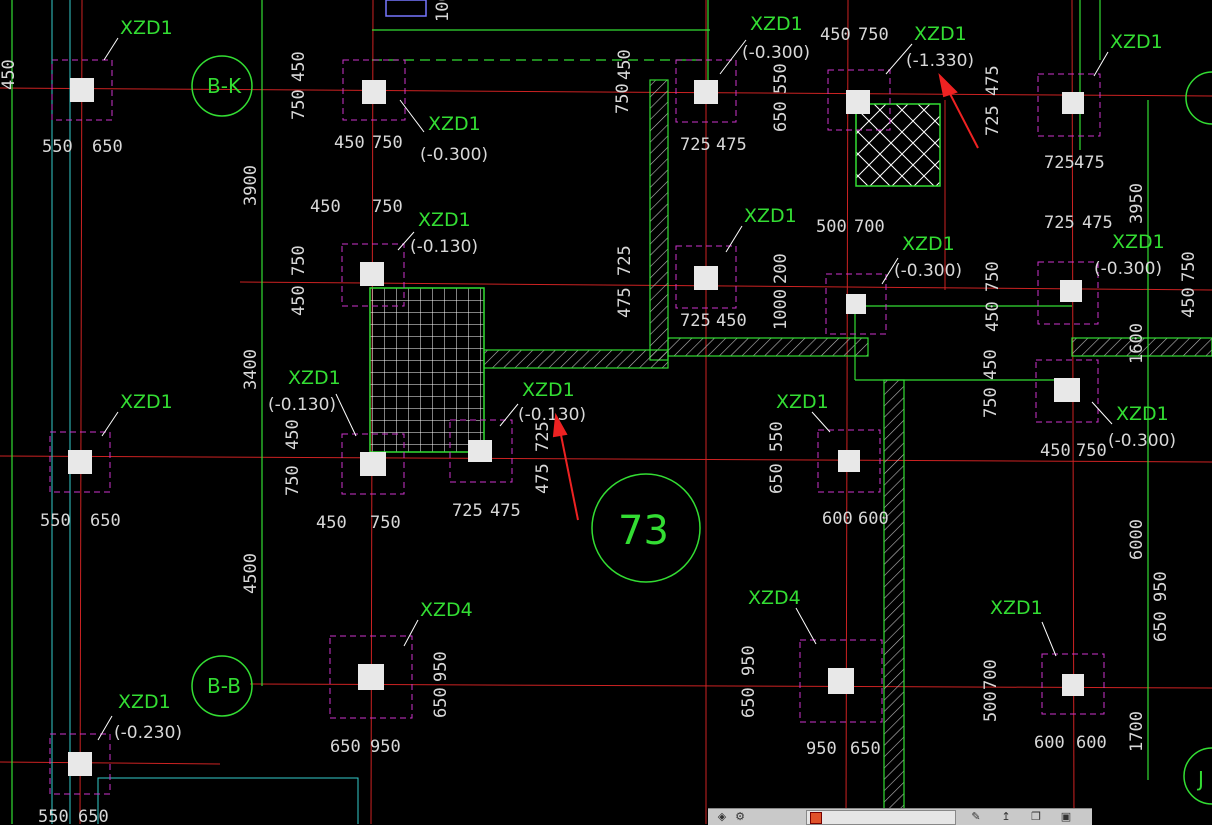  I want to click on cad-statusbar: ◈ ⚙ ✎ ↥ ❐ ▣, so click(900, 816).